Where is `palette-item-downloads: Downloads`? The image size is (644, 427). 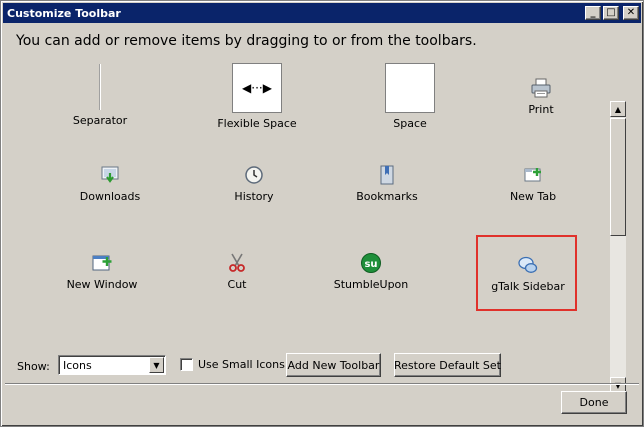
palette-item-downloads: Downloads is located at coordinates (110, 183).